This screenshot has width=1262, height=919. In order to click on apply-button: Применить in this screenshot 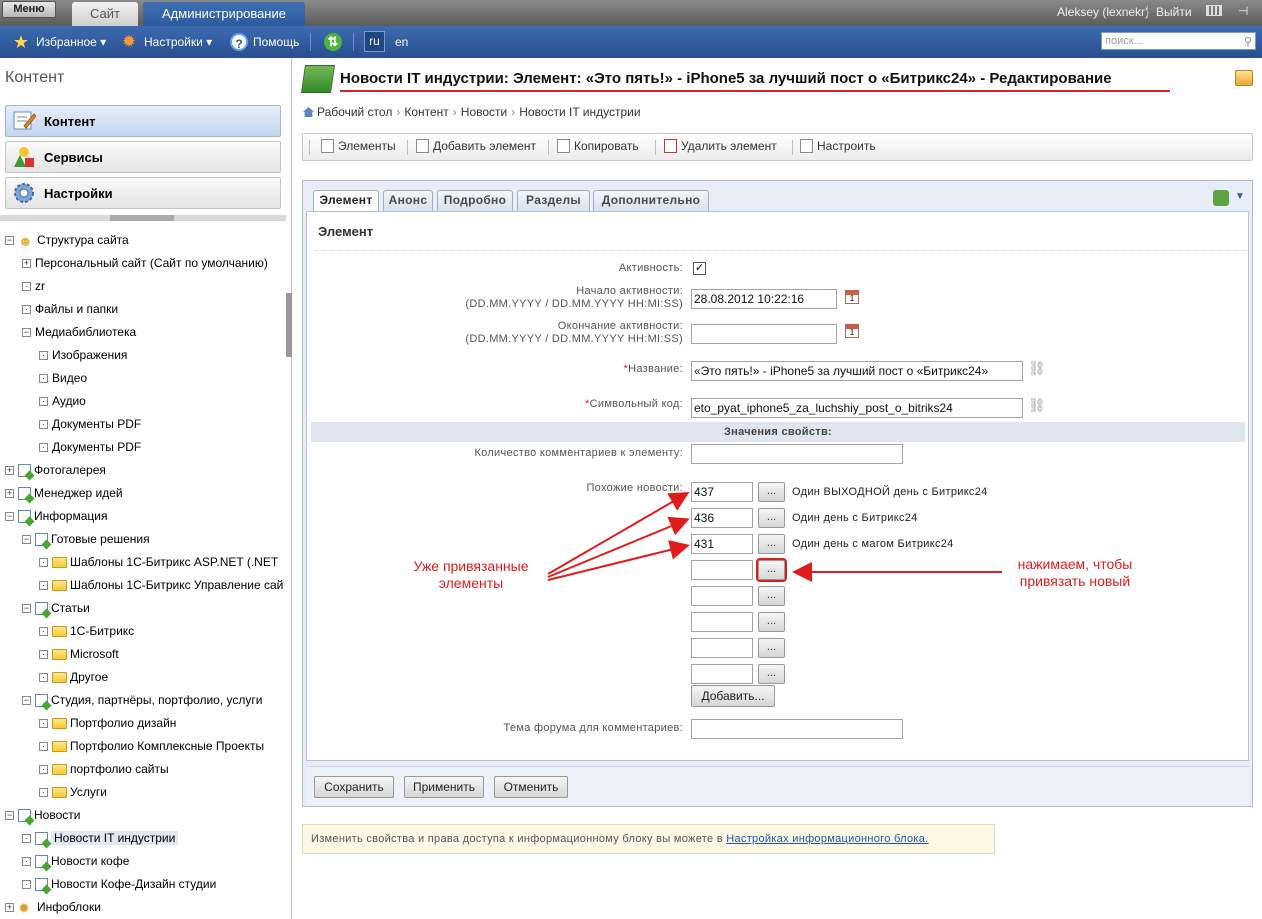, I will do `click(444, 787)`.